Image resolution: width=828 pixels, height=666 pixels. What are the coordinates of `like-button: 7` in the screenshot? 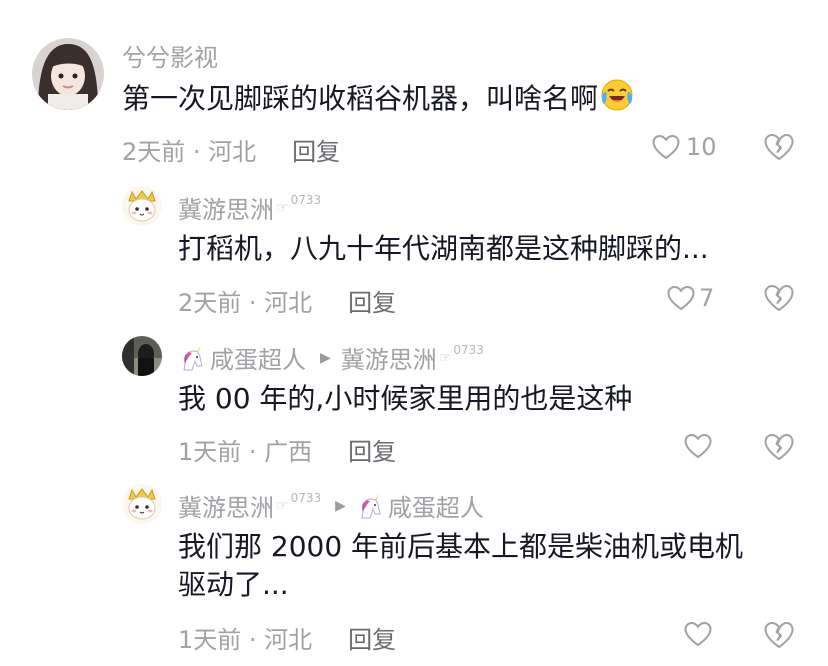 It's located at (690, 298).